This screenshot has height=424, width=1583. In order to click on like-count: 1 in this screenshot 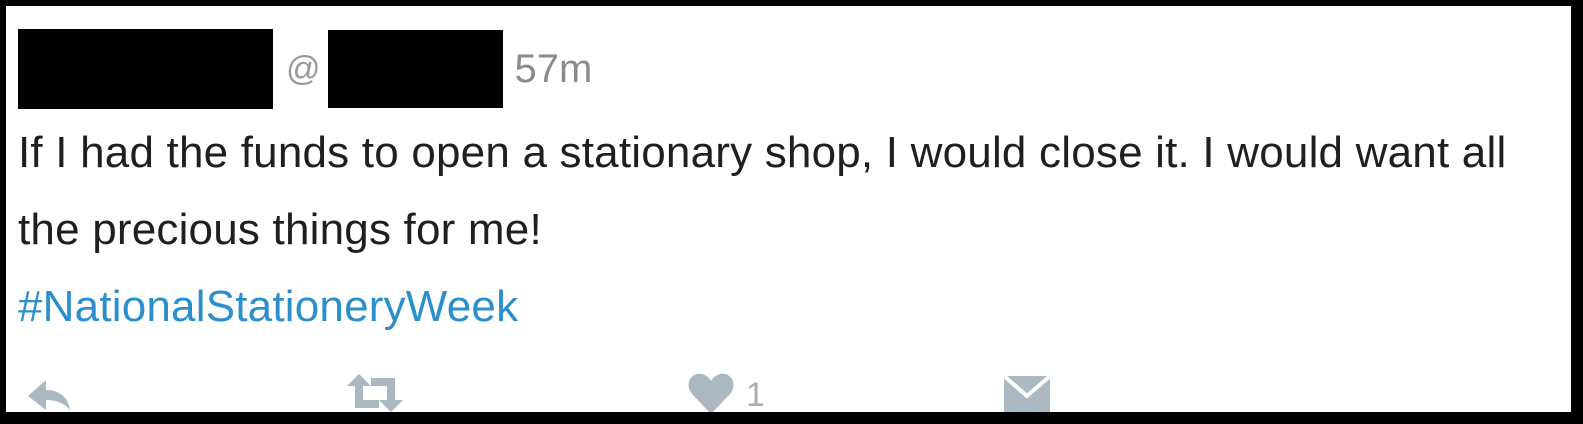, I will do `click(755, 394)`.